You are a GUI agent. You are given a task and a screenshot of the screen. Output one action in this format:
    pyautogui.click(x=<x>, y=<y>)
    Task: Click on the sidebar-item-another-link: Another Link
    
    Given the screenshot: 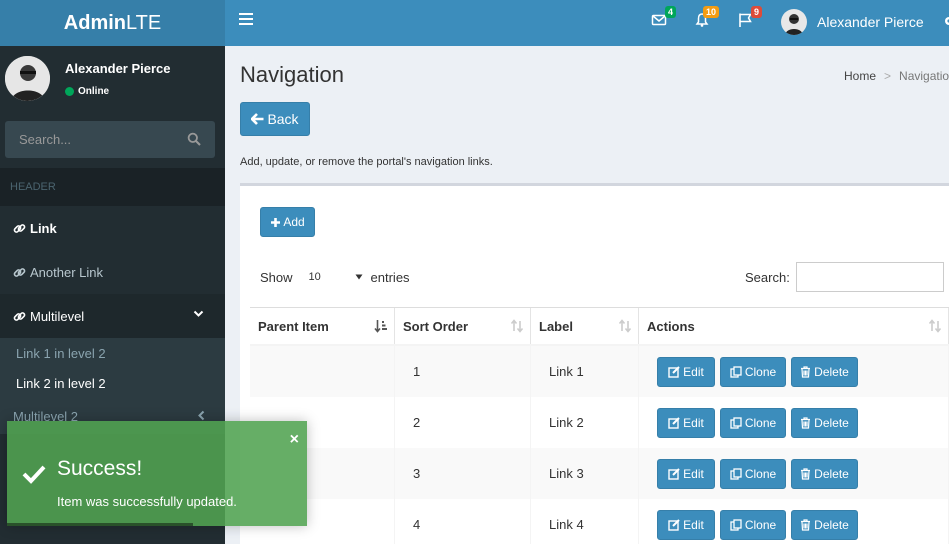 What is the action you would take?
    pyautogui.click(x=112, y=272)
    